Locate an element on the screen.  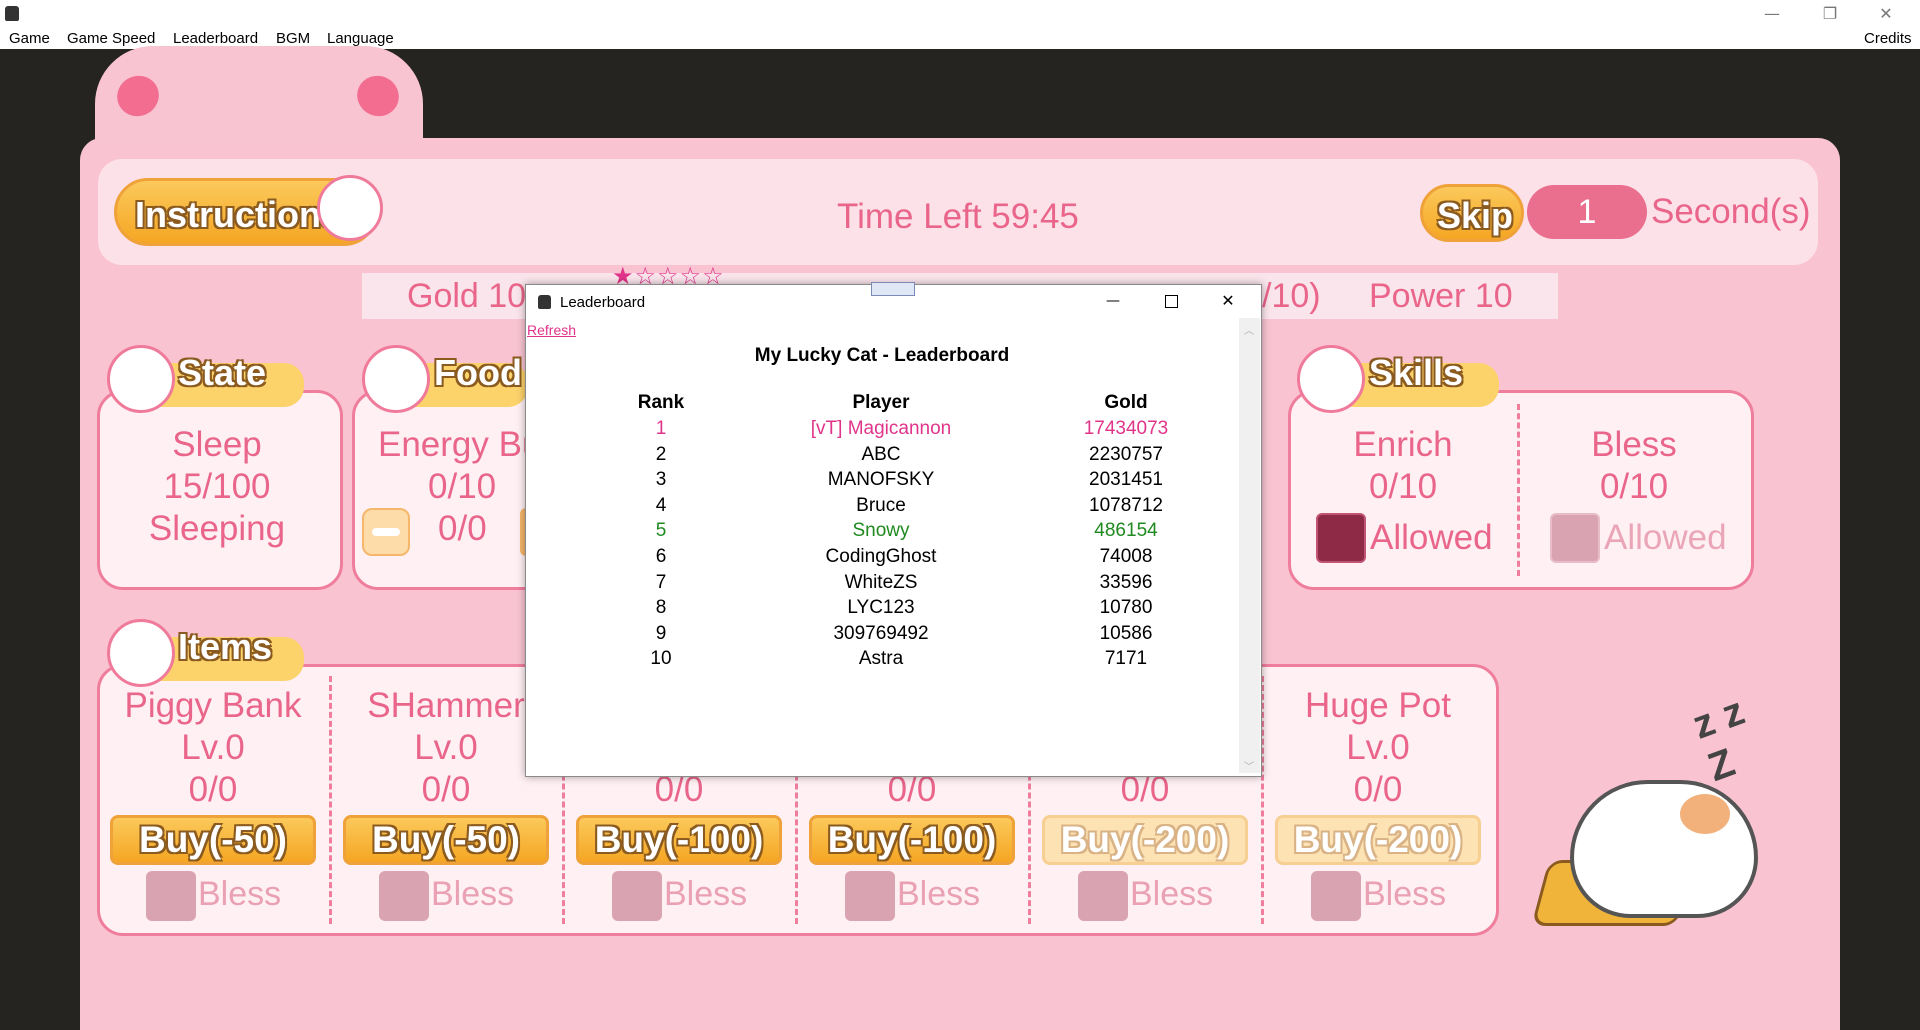
left-ear is located at coordinates (138, 96).